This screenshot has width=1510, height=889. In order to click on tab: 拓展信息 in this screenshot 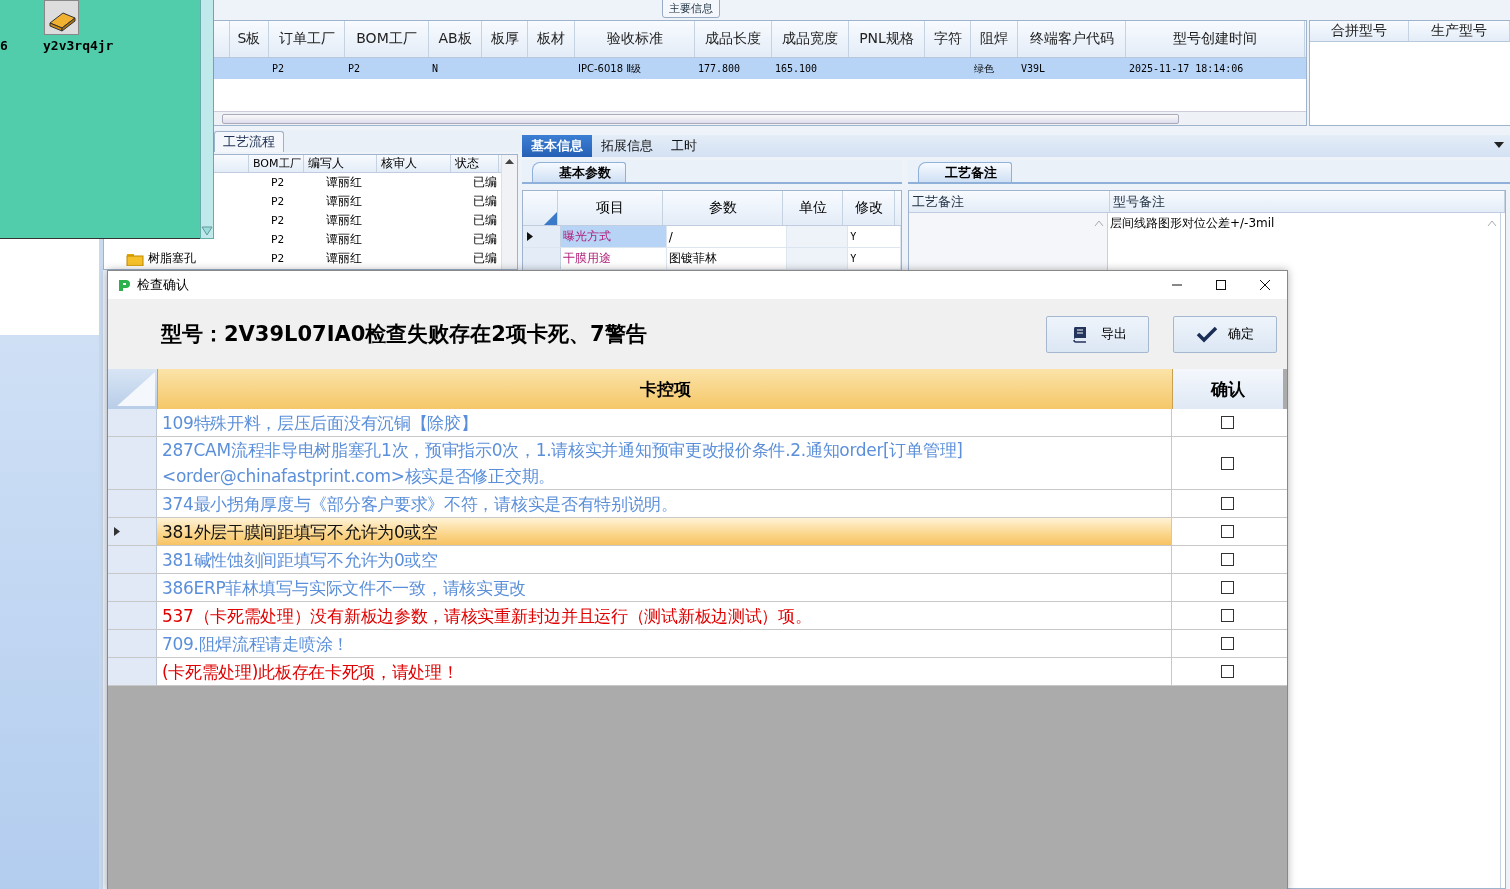, I will do `click(627, 146)`.